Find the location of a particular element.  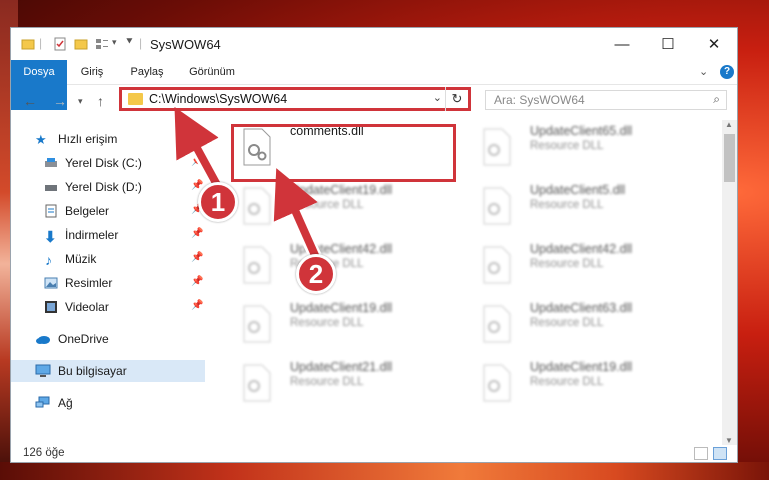

step-badge-2: 2 is located at coordinates (316, 274).